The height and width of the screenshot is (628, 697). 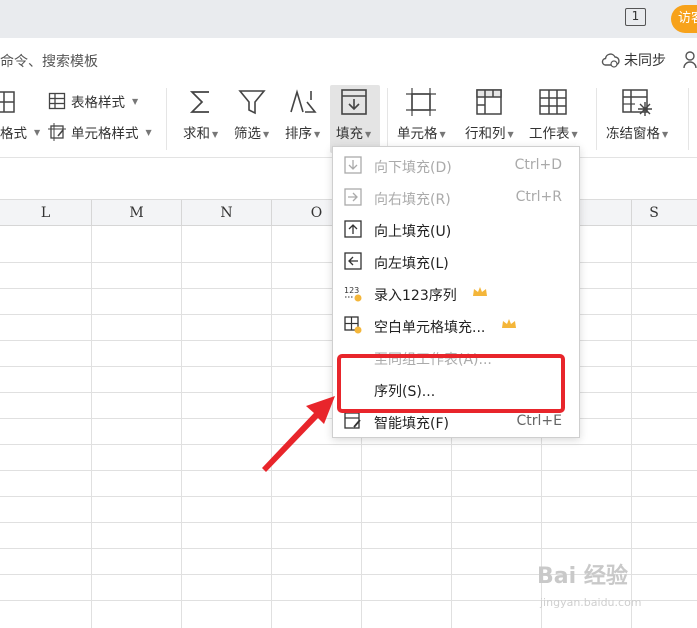 What do you see at coordinates (684, 19) in the screenshot?
I see `visitor-button: 访客` at bounding box center [684, 19].